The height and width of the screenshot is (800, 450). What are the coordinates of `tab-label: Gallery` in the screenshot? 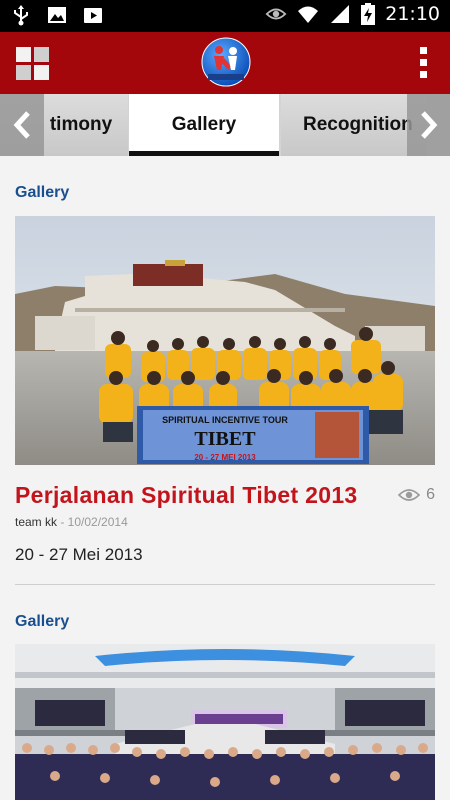 It's located at (204, 124).